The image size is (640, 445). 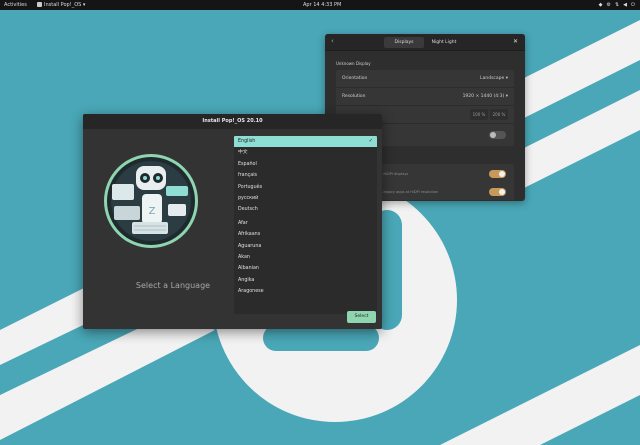 I want to click on resolution-label: Resolution, so click(x=354, y=96).